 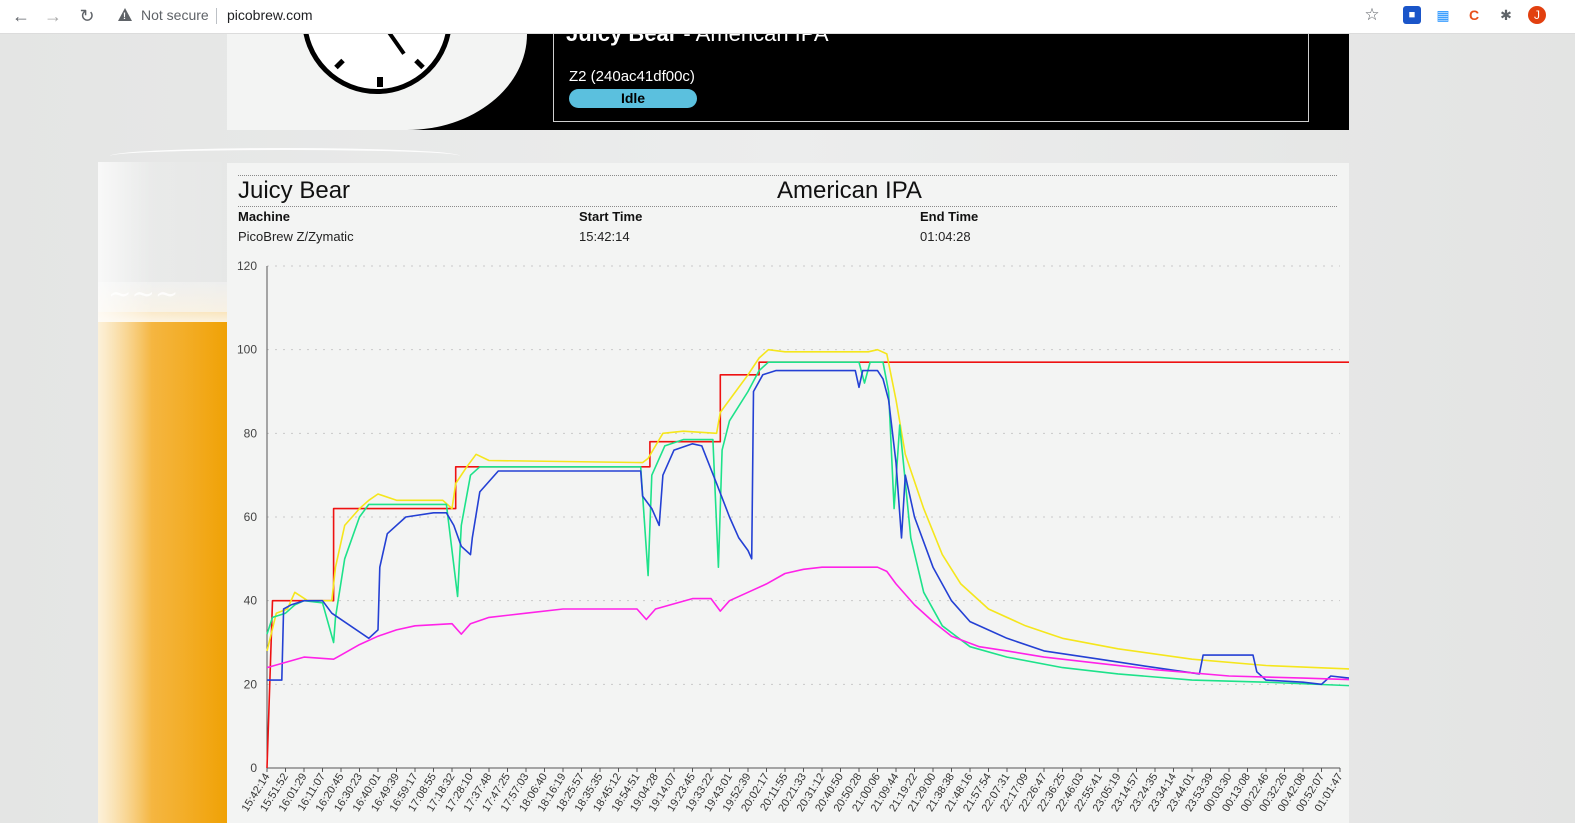 What do you see at coordinates (849, 190) in the screenshot?
I see `session-brew-style: American IPA` at bounding box center [849, 190].